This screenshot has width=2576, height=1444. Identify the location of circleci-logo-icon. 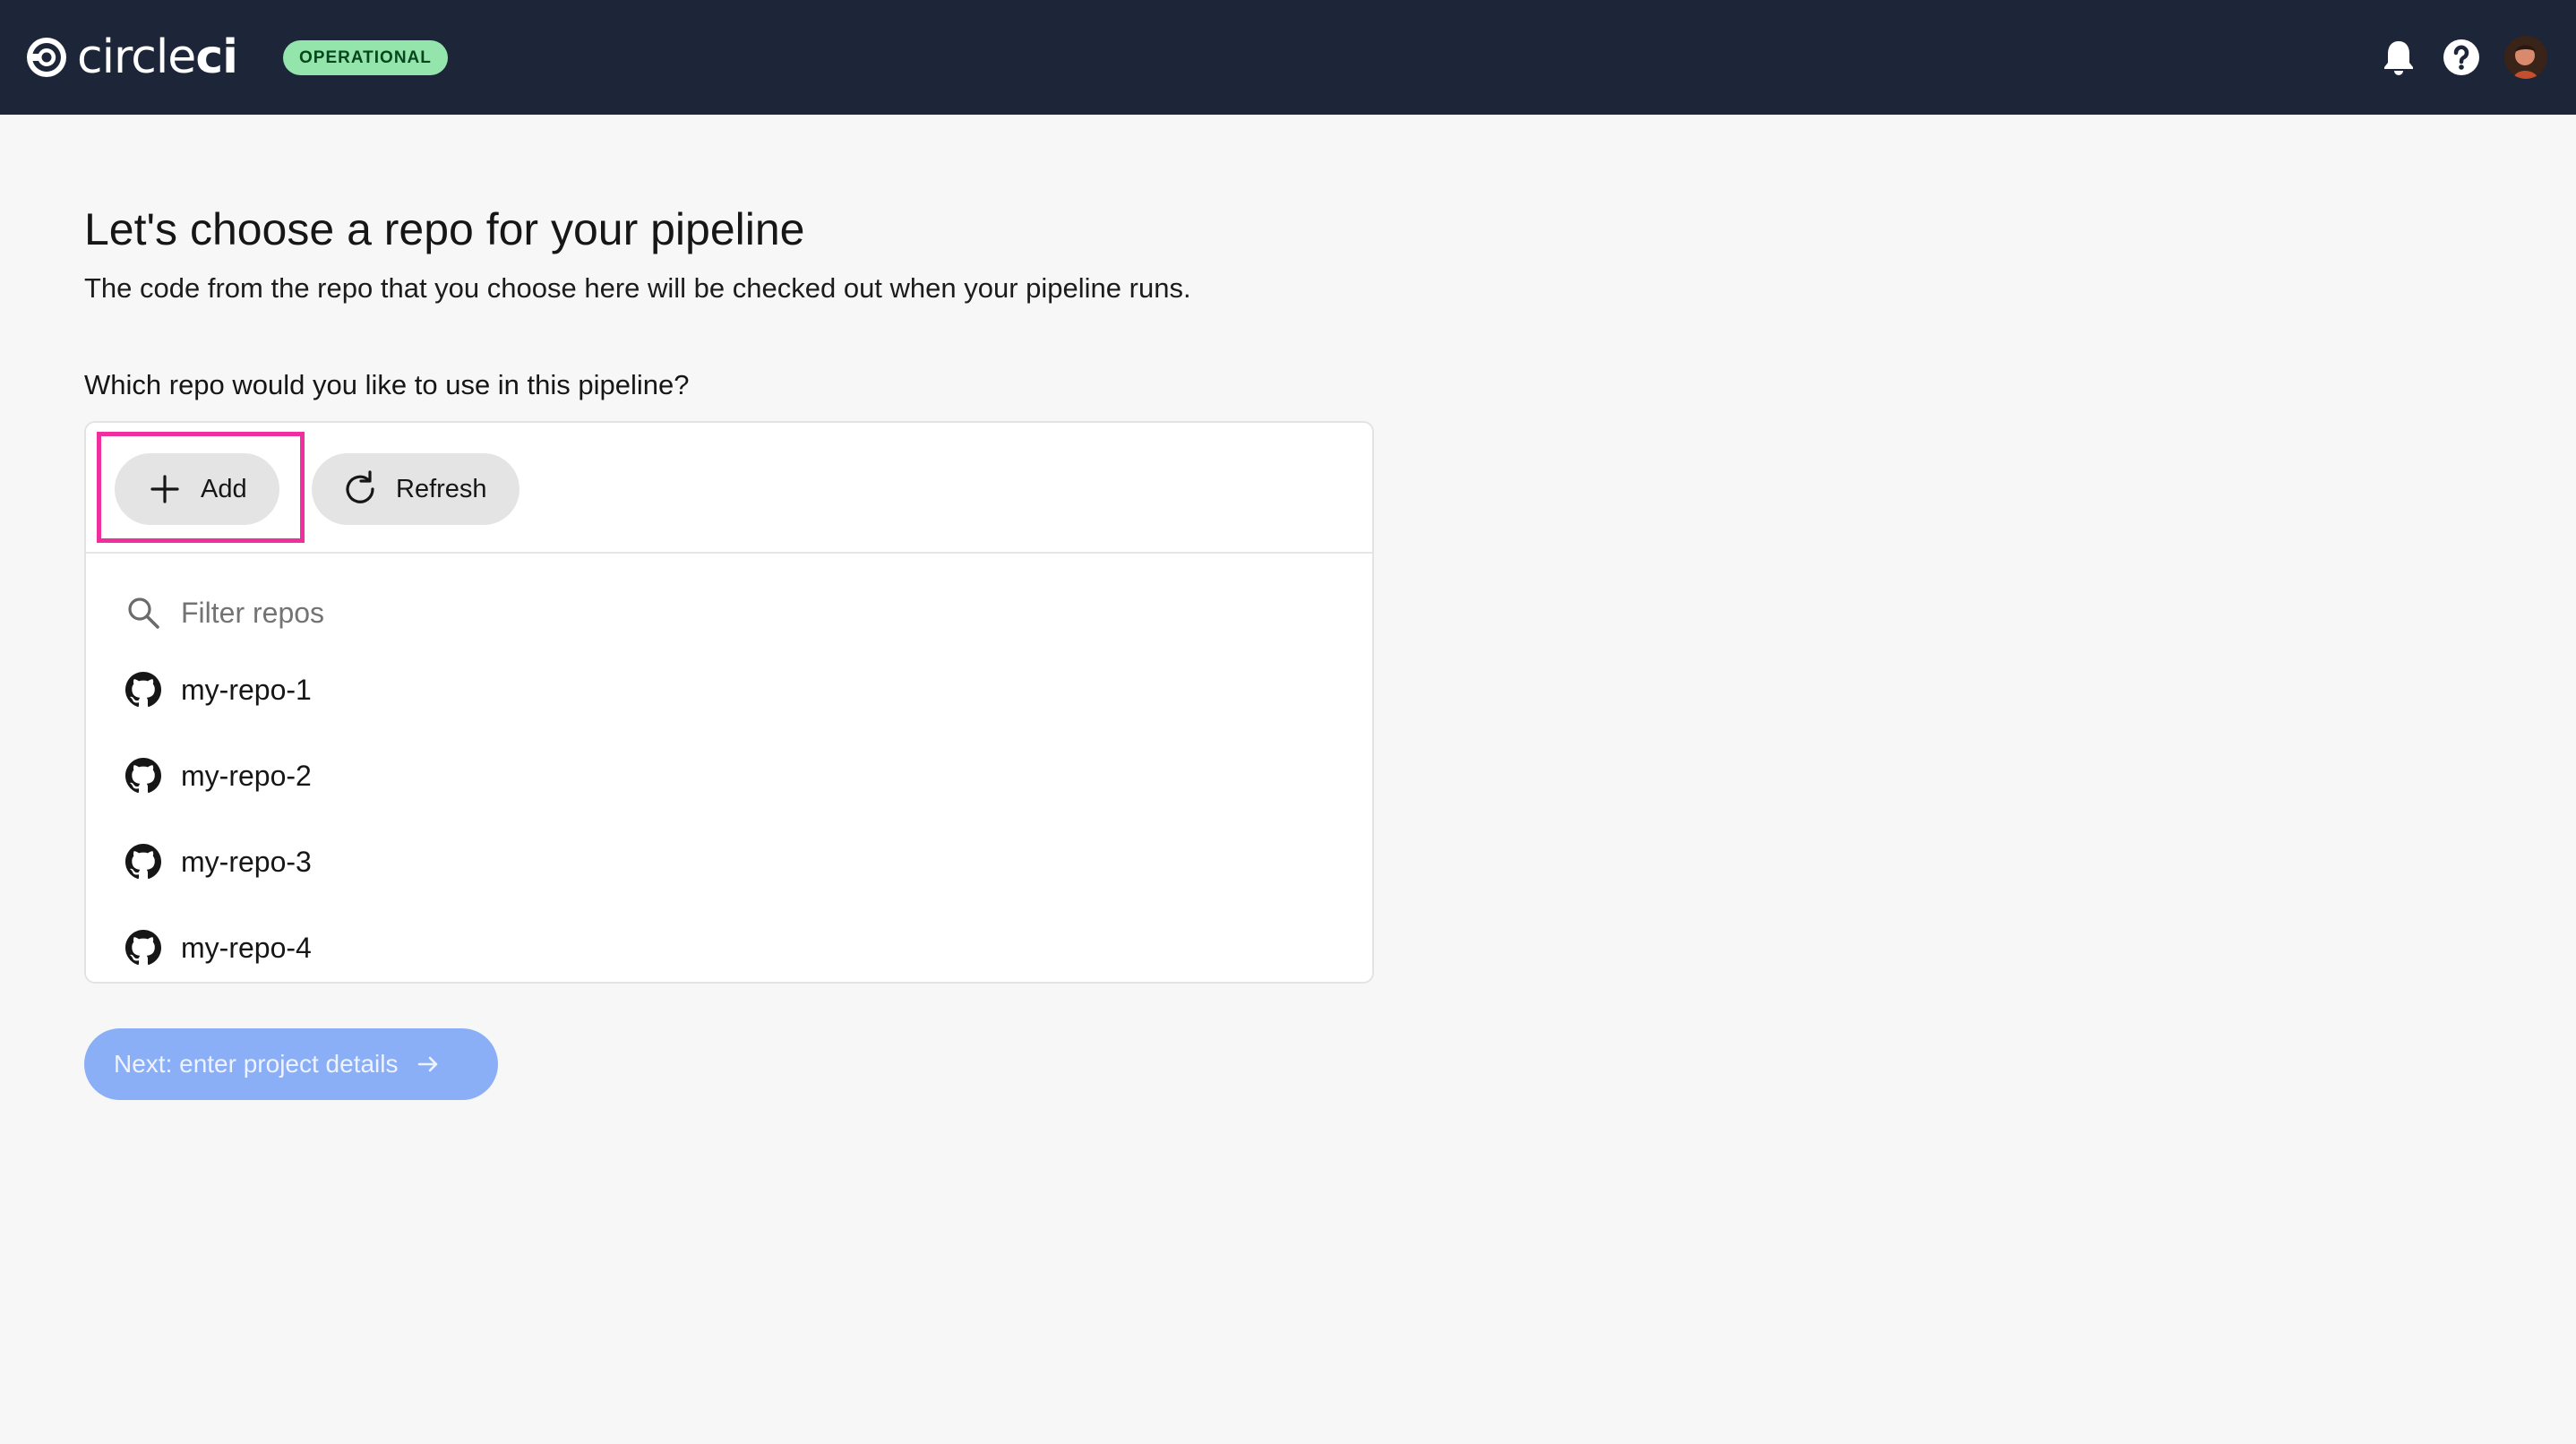
(46, 57).